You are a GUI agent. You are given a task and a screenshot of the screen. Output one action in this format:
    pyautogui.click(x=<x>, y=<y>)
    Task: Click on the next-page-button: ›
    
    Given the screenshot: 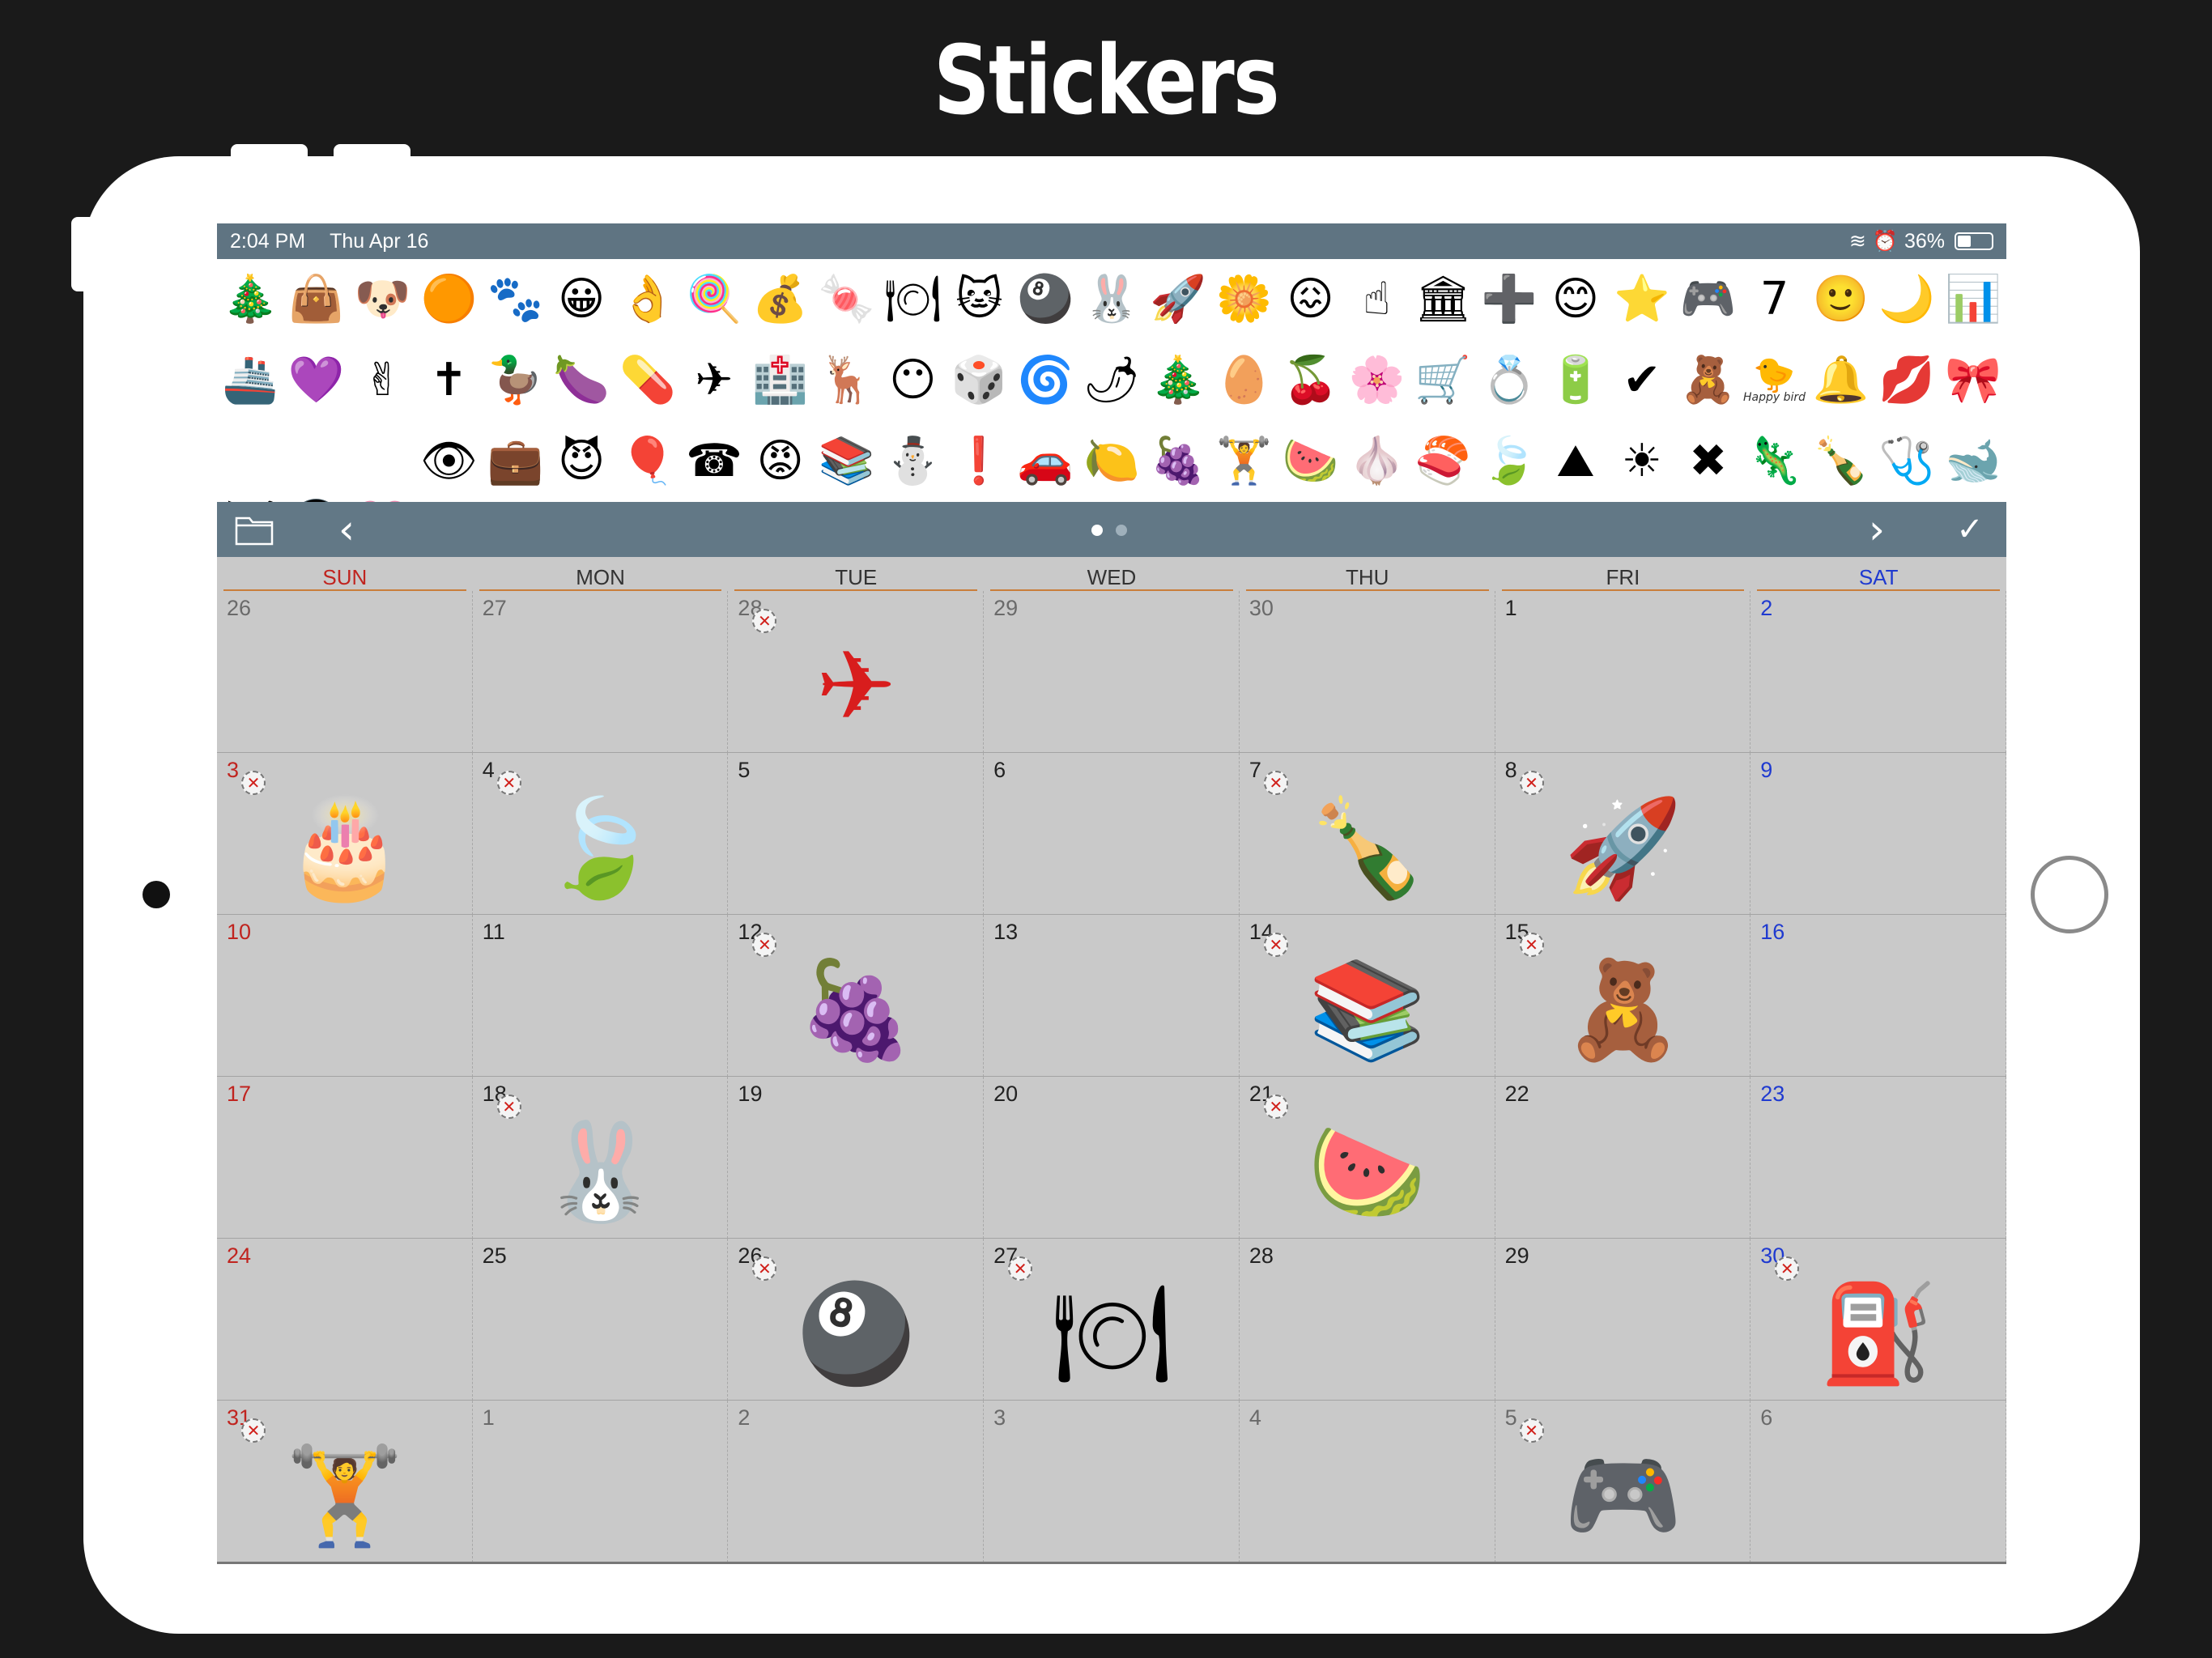 What is the action you would take?
    pyautogui.click(x=1877, y=529)
    